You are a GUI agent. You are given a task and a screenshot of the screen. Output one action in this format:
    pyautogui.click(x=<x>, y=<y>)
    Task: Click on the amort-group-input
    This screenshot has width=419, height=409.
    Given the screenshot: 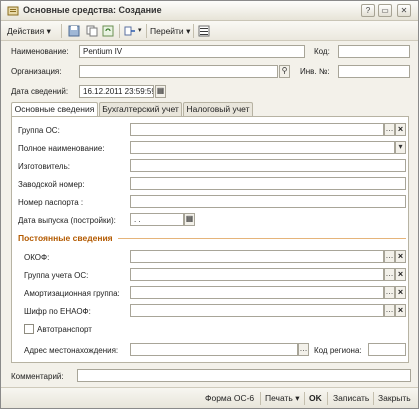 What is the action you would take?
    pyautogui.click(x=257, y=292)
    